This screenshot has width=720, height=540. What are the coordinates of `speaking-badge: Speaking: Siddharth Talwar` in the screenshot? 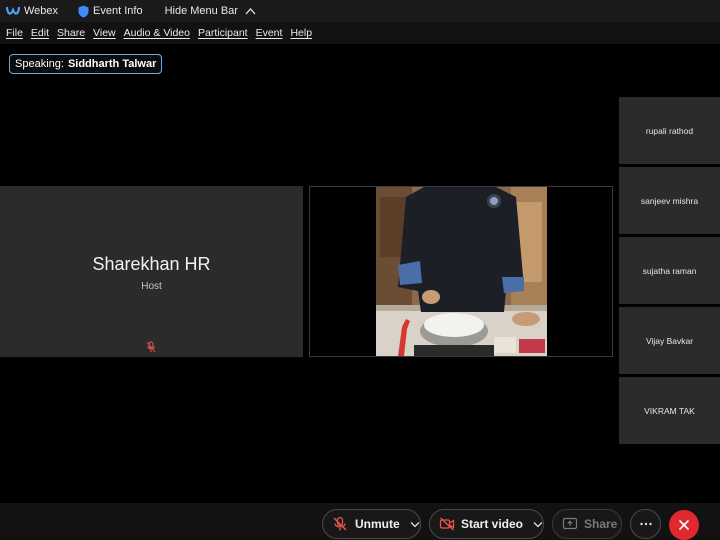 It's located at (86, 64).